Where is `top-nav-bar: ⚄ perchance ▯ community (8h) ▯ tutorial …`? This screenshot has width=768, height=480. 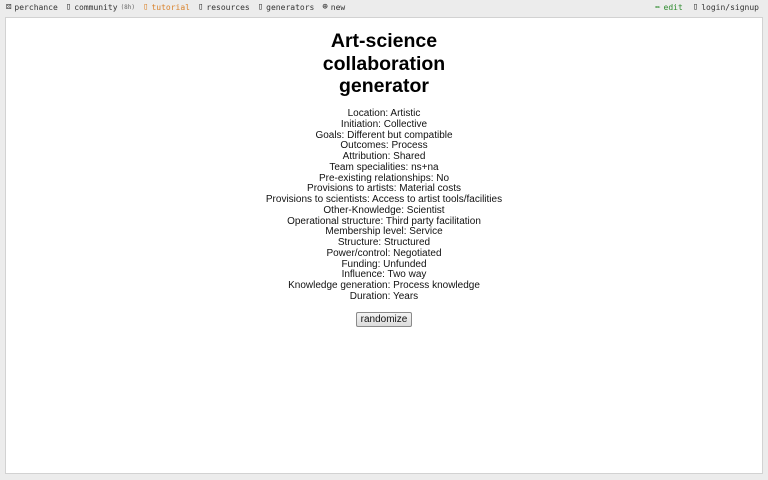
top-nav-bar: ⚄ perchance ▯ community (8h) ▯ tutorial … is located at coordinates (384, 8).